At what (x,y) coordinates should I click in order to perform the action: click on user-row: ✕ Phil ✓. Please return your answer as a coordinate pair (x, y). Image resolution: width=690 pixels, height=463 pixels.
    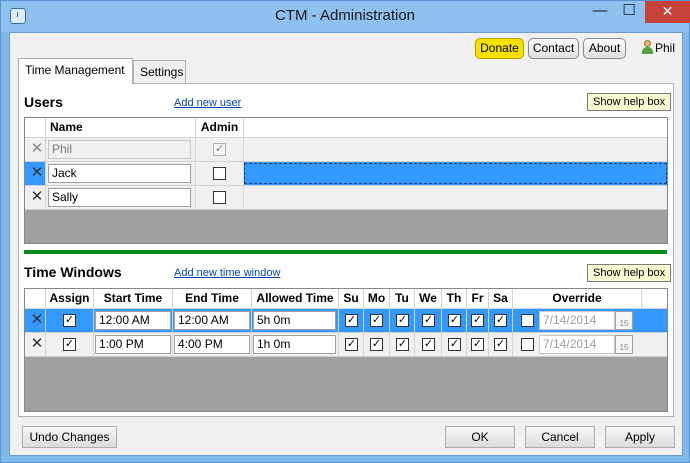
    Looking at the image, I should click on (346, 150).